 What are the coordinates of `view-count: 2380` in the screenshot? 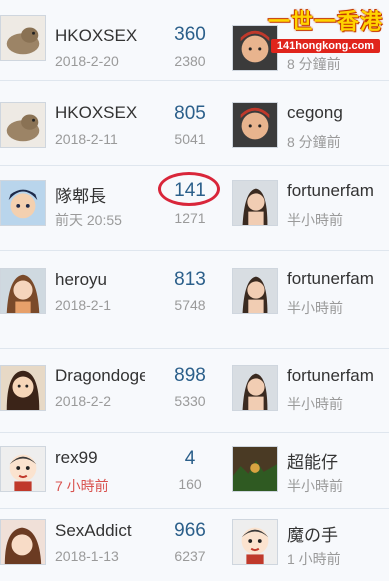 It's located at (190, 61).